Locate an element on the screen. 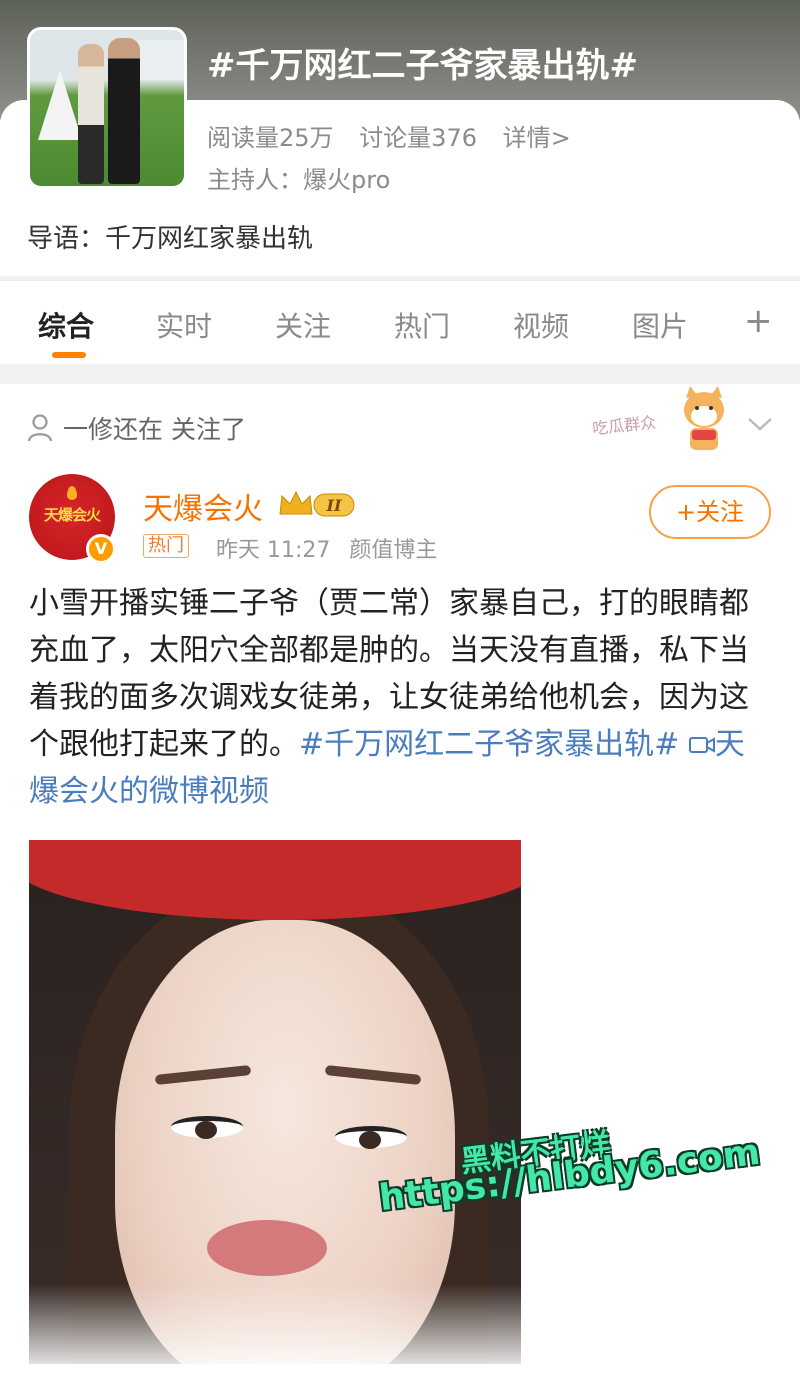  melon-eater-sticker: 吃瓜群众 is located at coordinates (659, 421).